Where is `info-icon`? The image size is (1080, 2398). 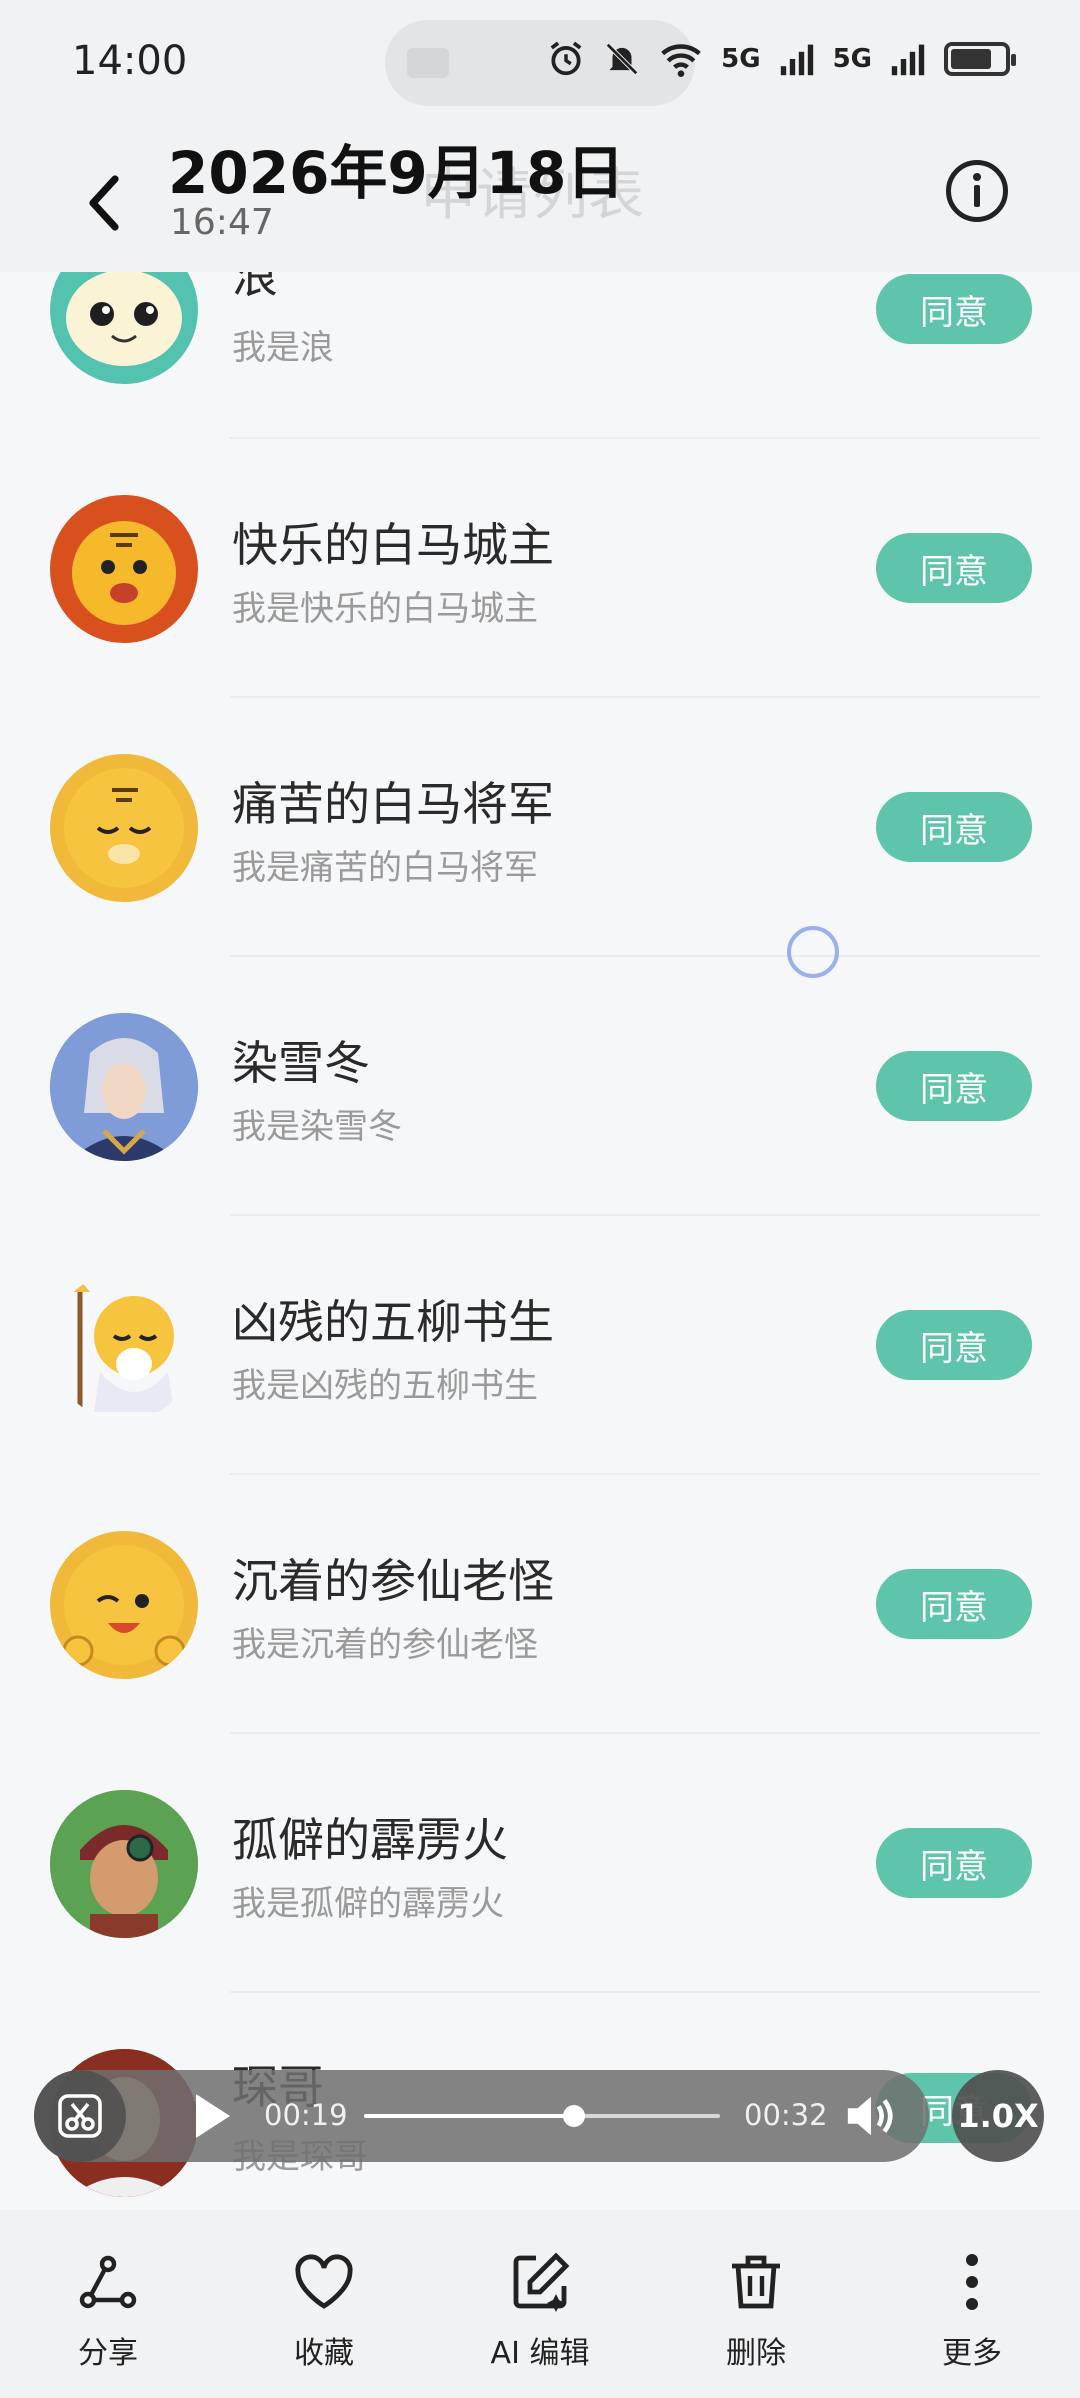
info-icon is located at coordinates (977, 190).